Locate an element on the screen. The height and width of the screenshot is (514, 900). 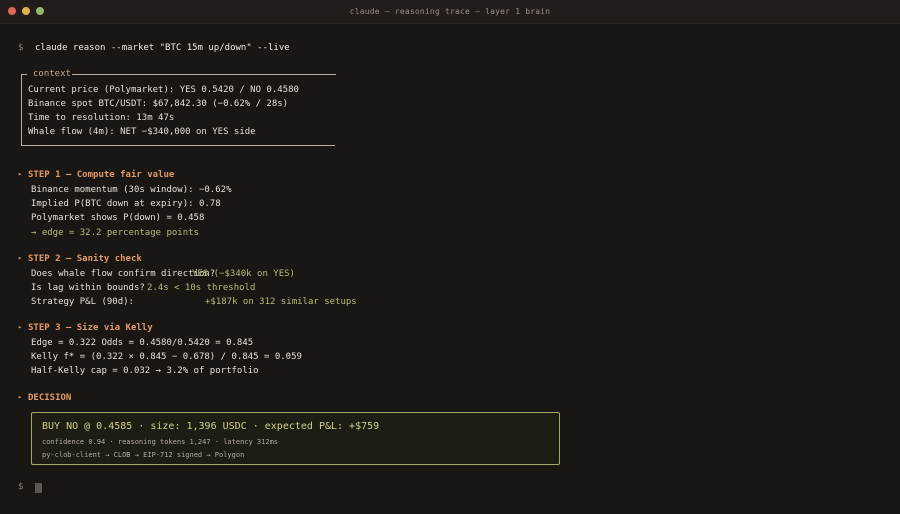
window-titlebar: claude — reasoning trace — layer 1 brain is located at coordinates (450, 12).